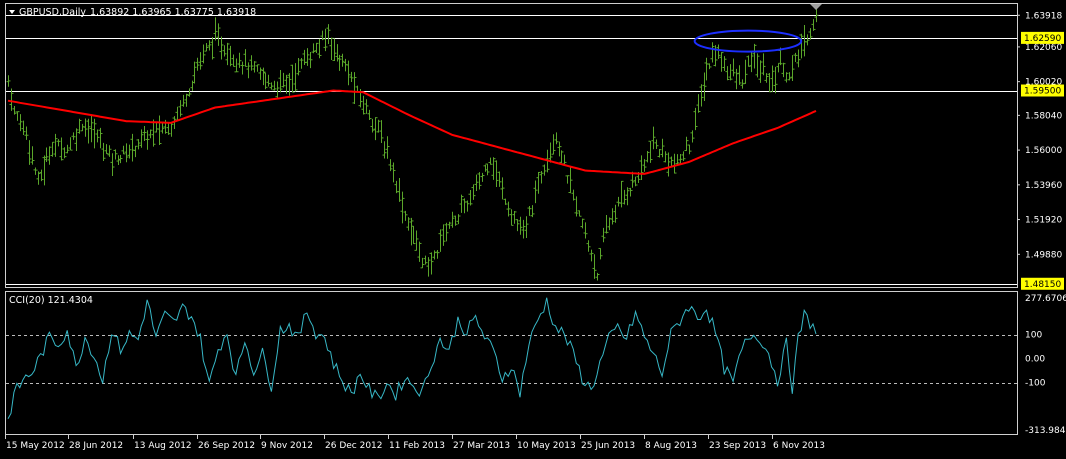 The image size is (1066, 459). Describe the element at coordinates (226, 446) in the screenshot. I see `time-tick-label: 26 Sep 2012` at that location.